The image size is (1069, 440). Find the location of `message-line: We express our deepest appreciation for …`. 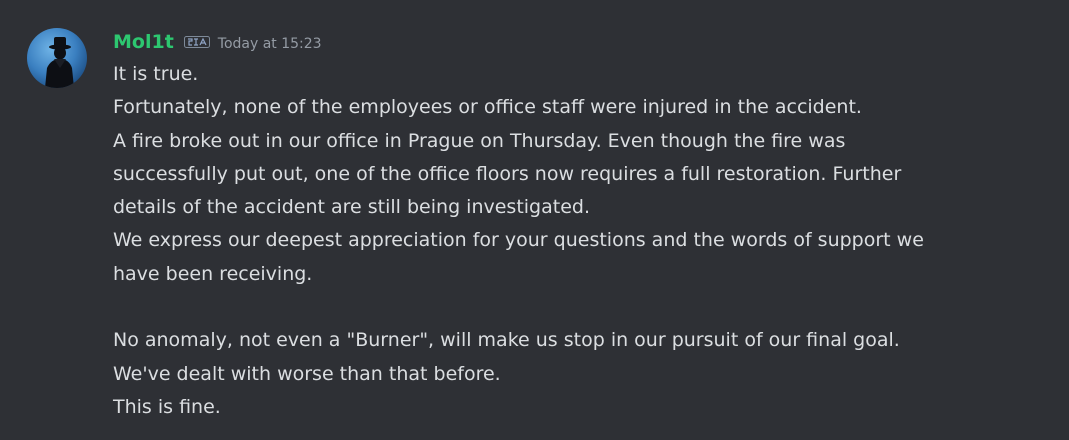

message-line: We express our deepest appreciation for … is located at coordinates (518, 240).